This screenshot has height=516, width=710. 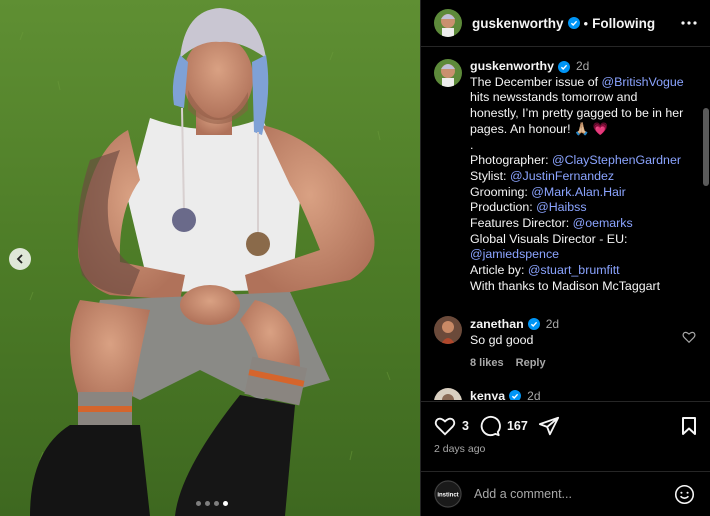 What do you see at coordinates (501, 191) in the screenshot?
I see `credit-label: Grooming:` at bounding box center [501, 191].